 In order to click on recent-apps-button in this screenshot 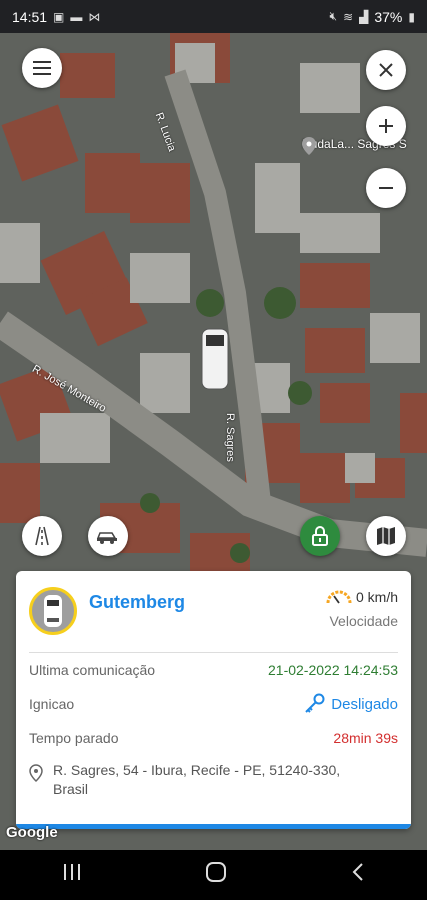, I will do `click(72, 875)`.